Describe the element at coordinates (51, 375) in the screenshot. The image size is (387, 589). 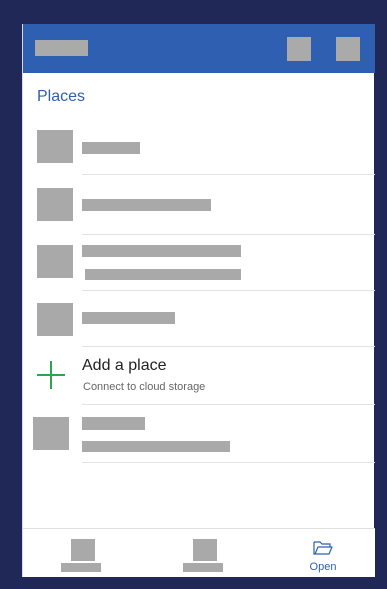
I see `add-icon` at that location.